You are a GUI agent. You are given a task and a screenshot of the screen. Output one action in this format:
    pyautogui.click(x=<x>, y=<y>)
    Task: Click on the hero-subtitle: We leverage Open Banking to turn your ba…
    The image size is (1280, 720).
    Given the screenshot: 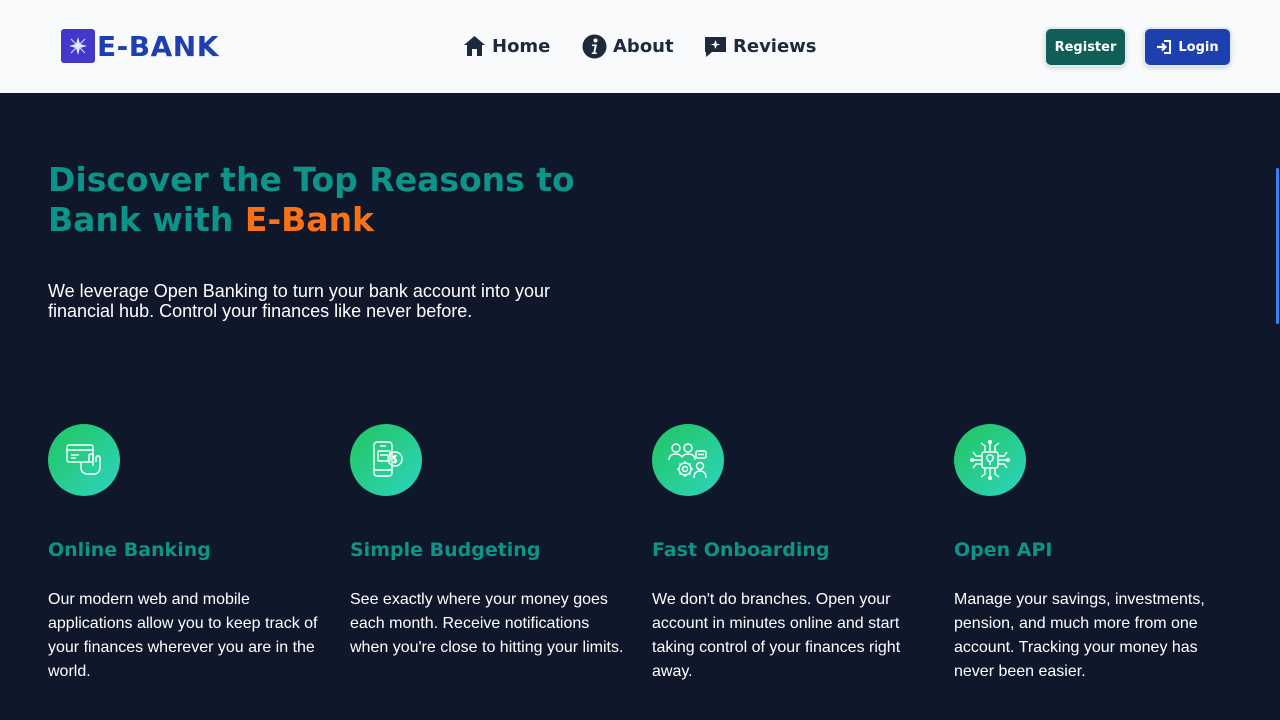 What is the action you would take?
    pyautogui.click(x=299, y=301)
    